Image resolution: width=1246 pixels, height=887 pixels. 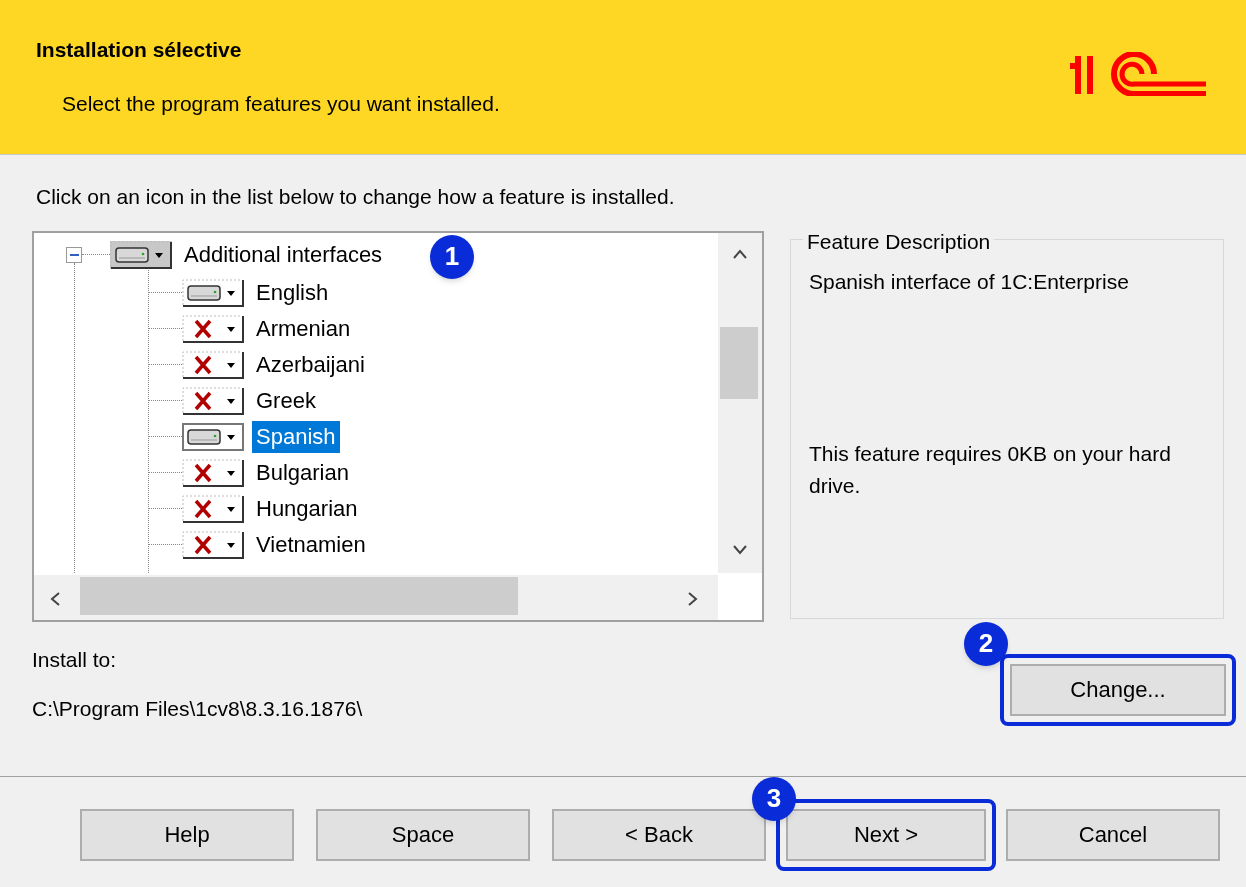 What do you see at coordinates (197, 709) in the screenshot?
I see `install-path: C:\Program Files\1cv8\8.3.16.1876\` at bounding box center [197, 709].